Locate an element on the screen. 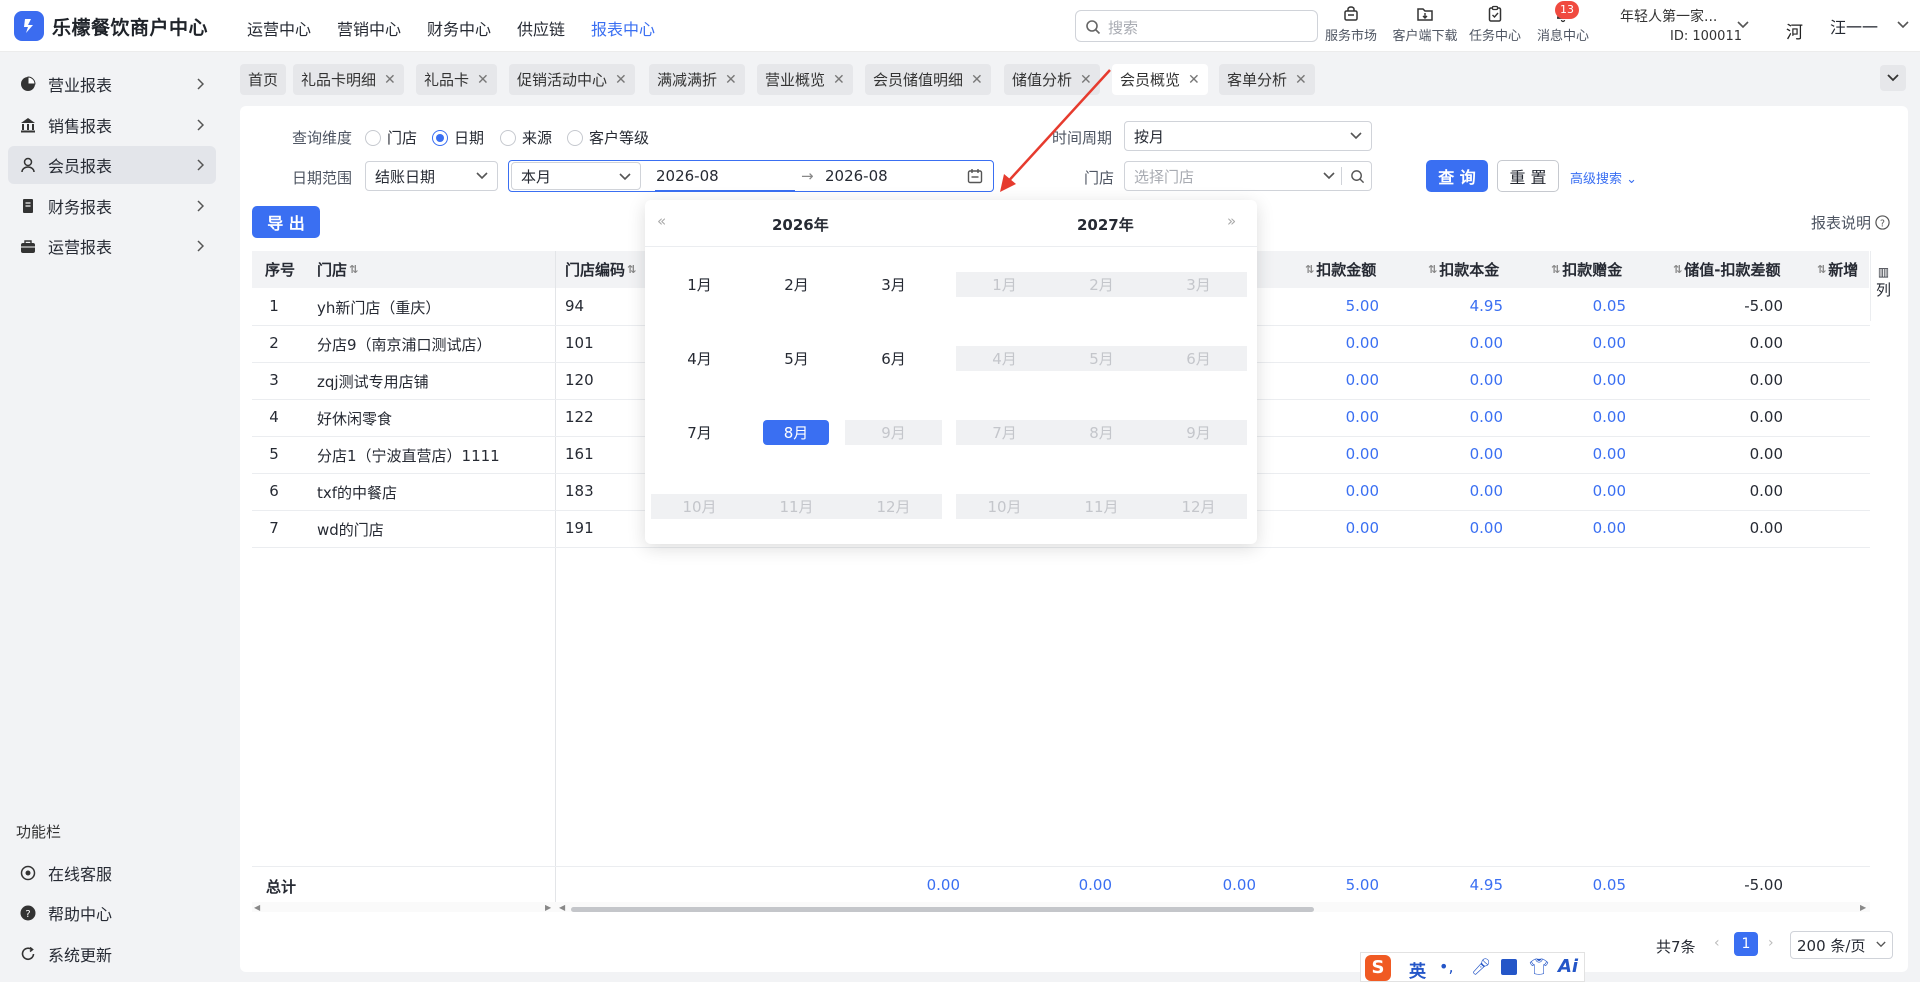  end-month-input: 2026-08 is located at coordinates (856, 176).